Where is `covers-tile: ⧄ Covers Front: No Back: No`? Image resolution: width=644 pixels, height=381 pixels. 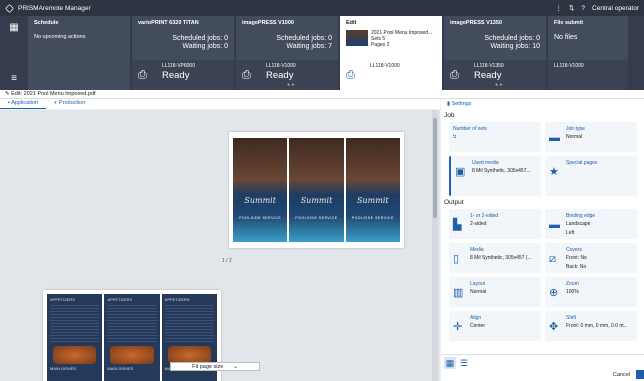
covers-tile: ⧄ Covers Front: No Back: No is located at coordinates (591, 258).